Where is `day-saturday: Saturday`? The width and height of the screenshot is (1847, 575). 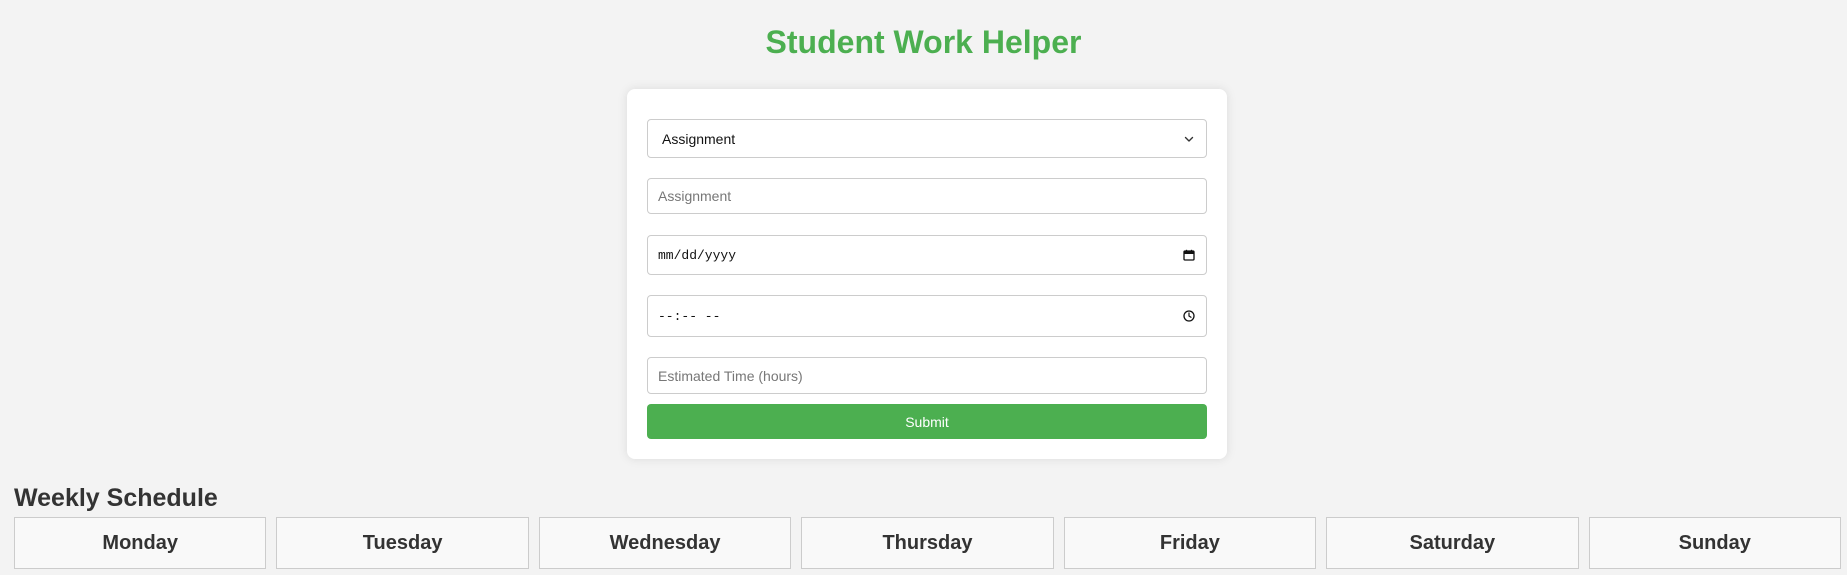
day-saturday: Saturday is located at coordinates (1452, 543).